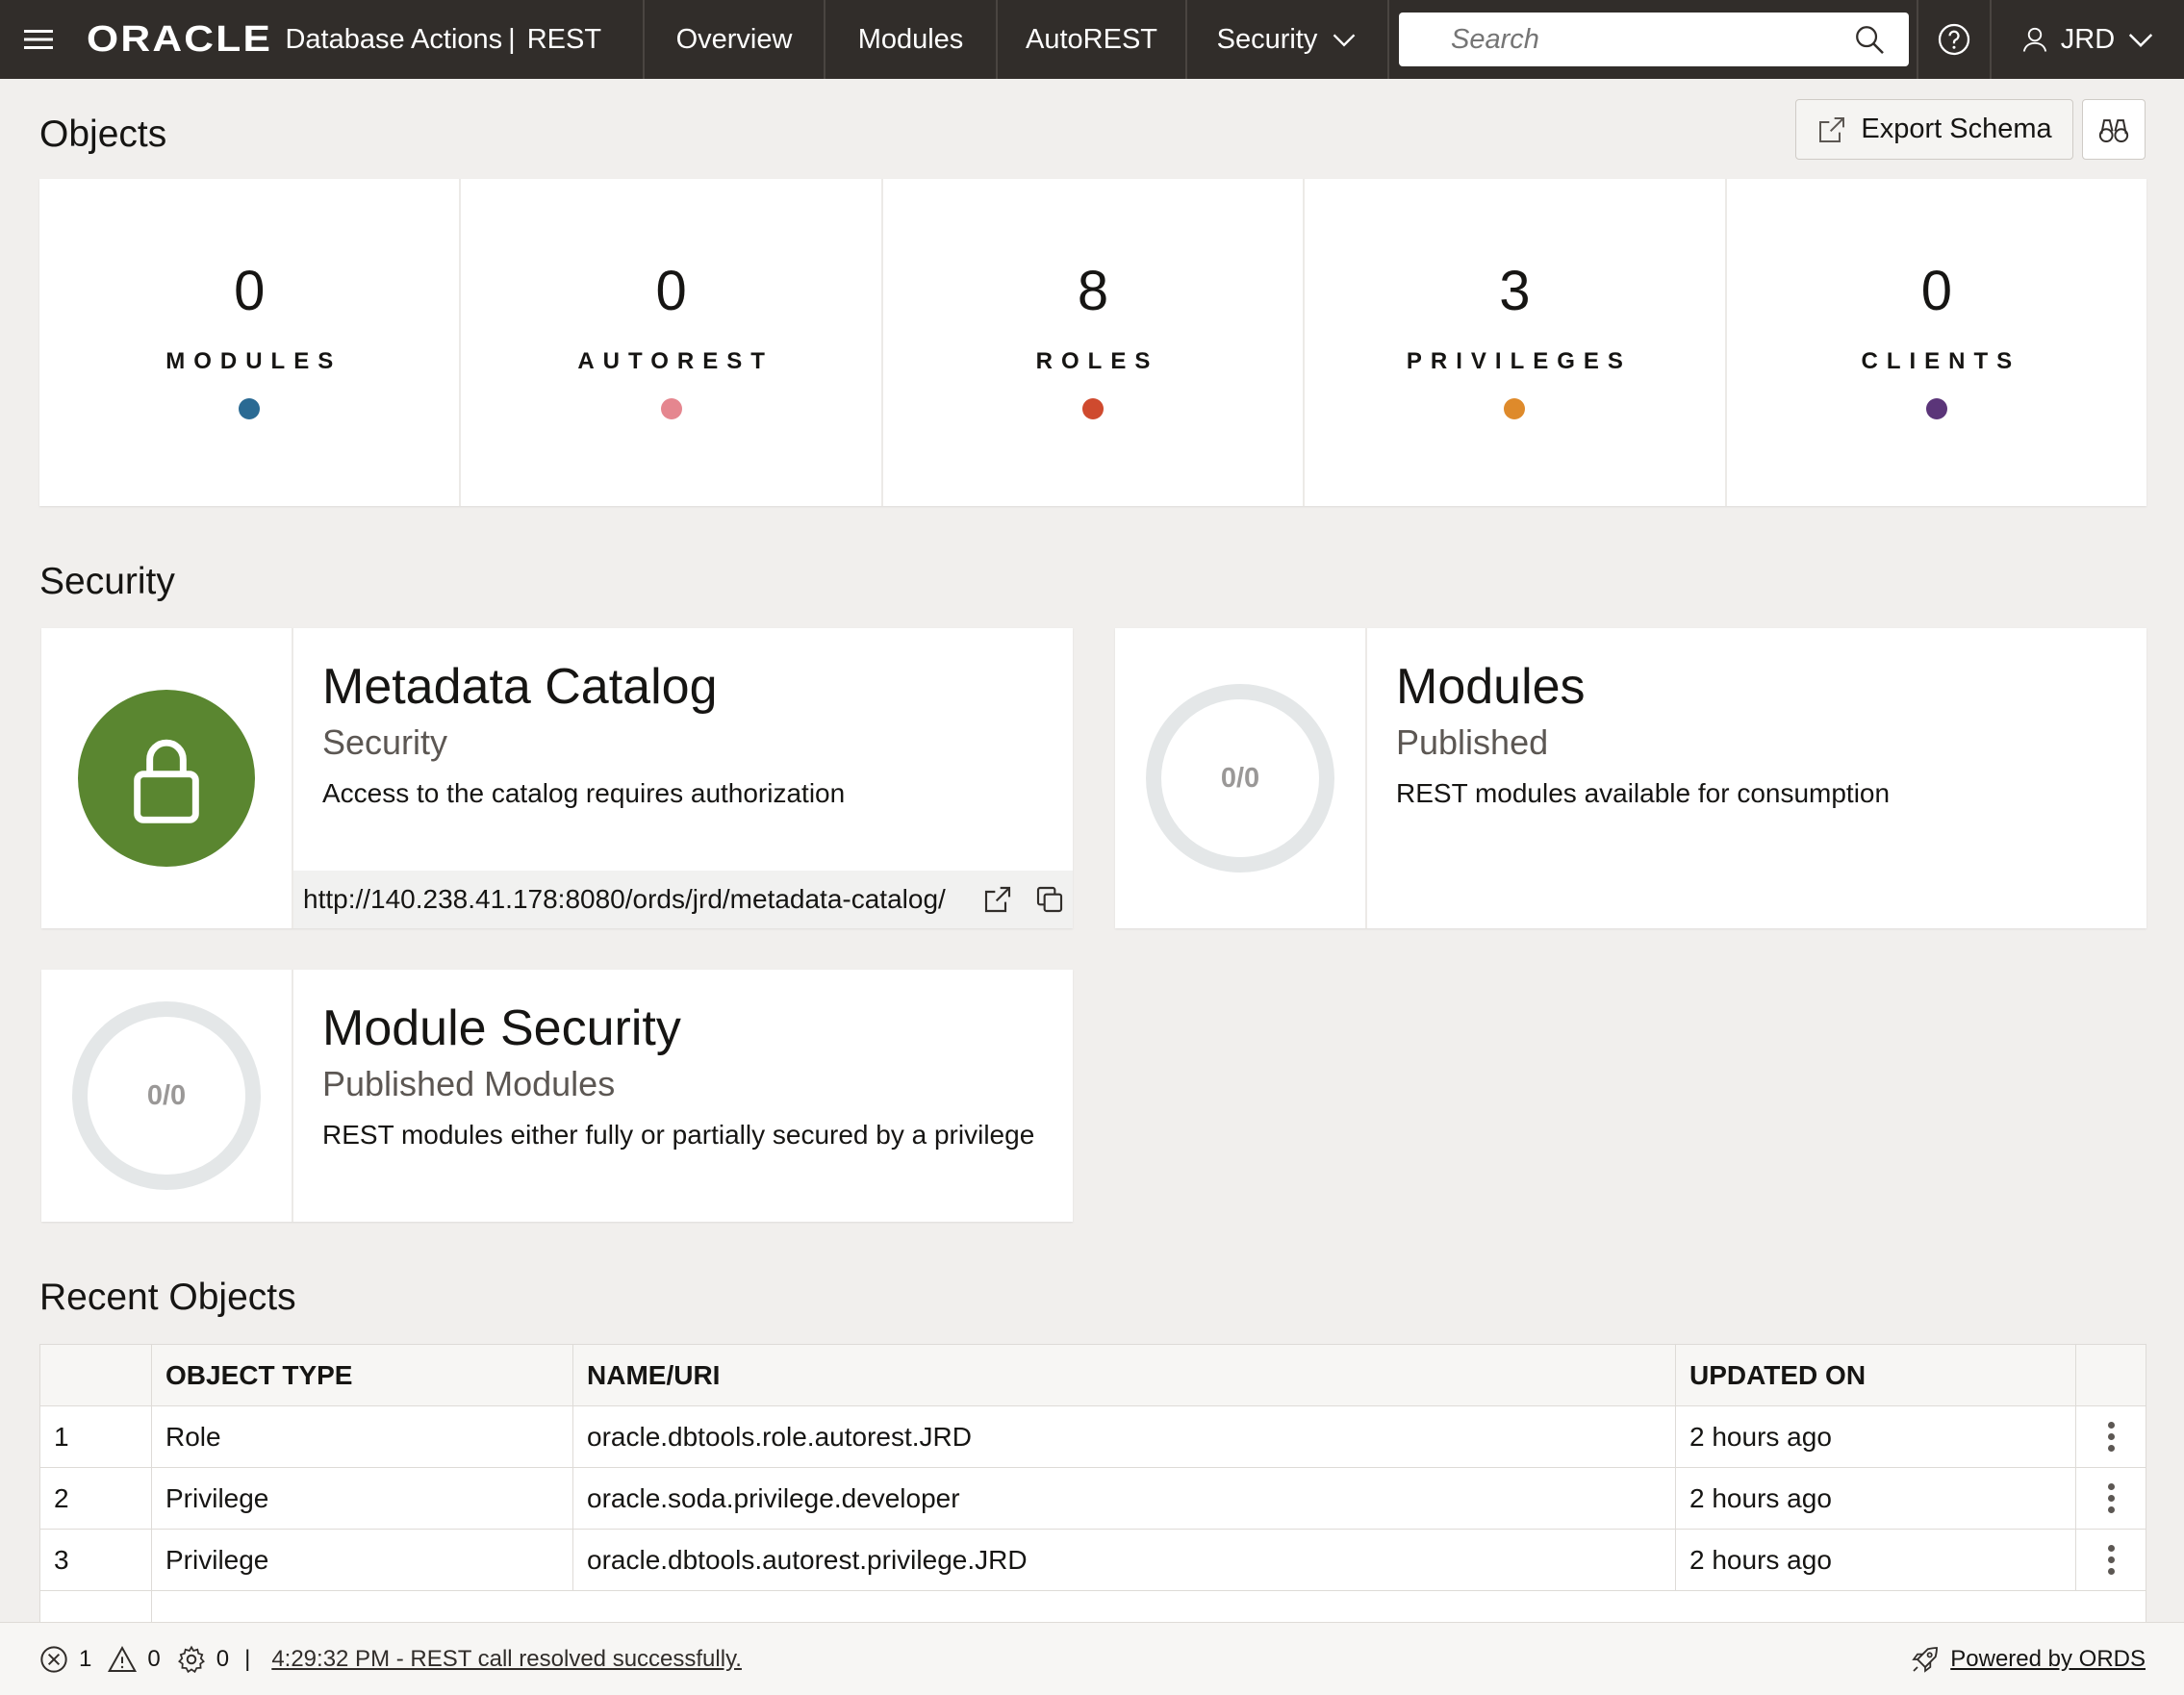 The image size is (2184, 1695). Describe the element at coordinates (1936, 291) in the screenshot. I see `stat-value: 0` at that location.